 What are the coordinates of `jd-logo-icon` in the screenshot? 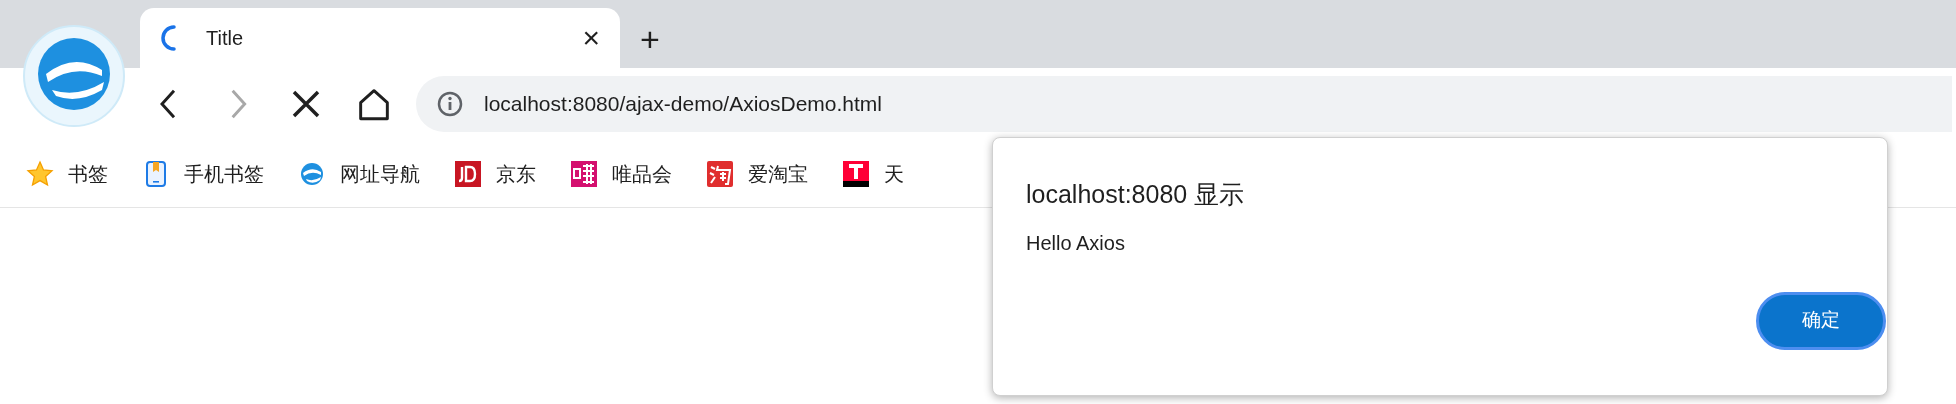 It's located at (468, 173).